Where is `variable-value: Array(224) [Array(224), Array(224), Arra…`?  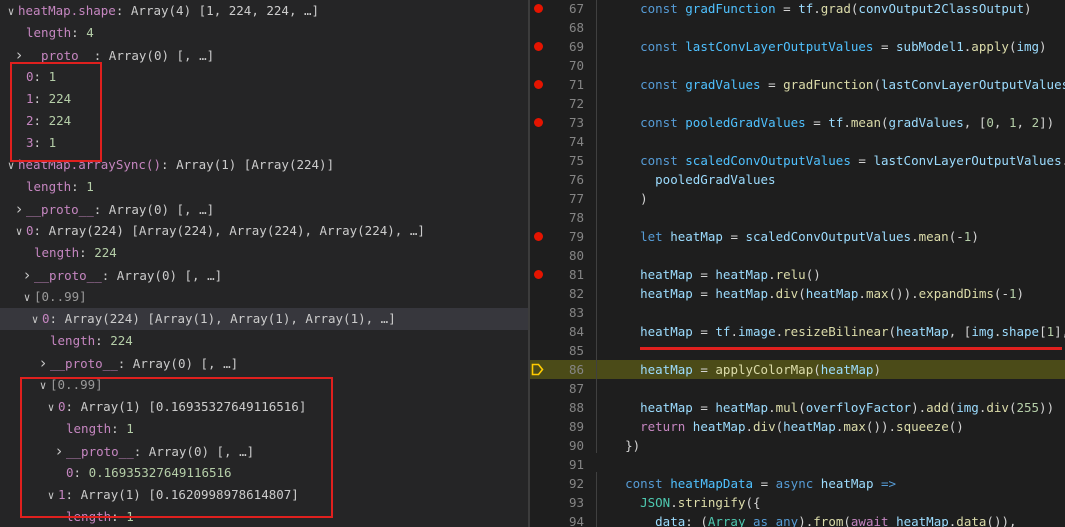
variable-value: Array(224) [Array(224), Array(224), Arra… is located at coordinates (236, 230).